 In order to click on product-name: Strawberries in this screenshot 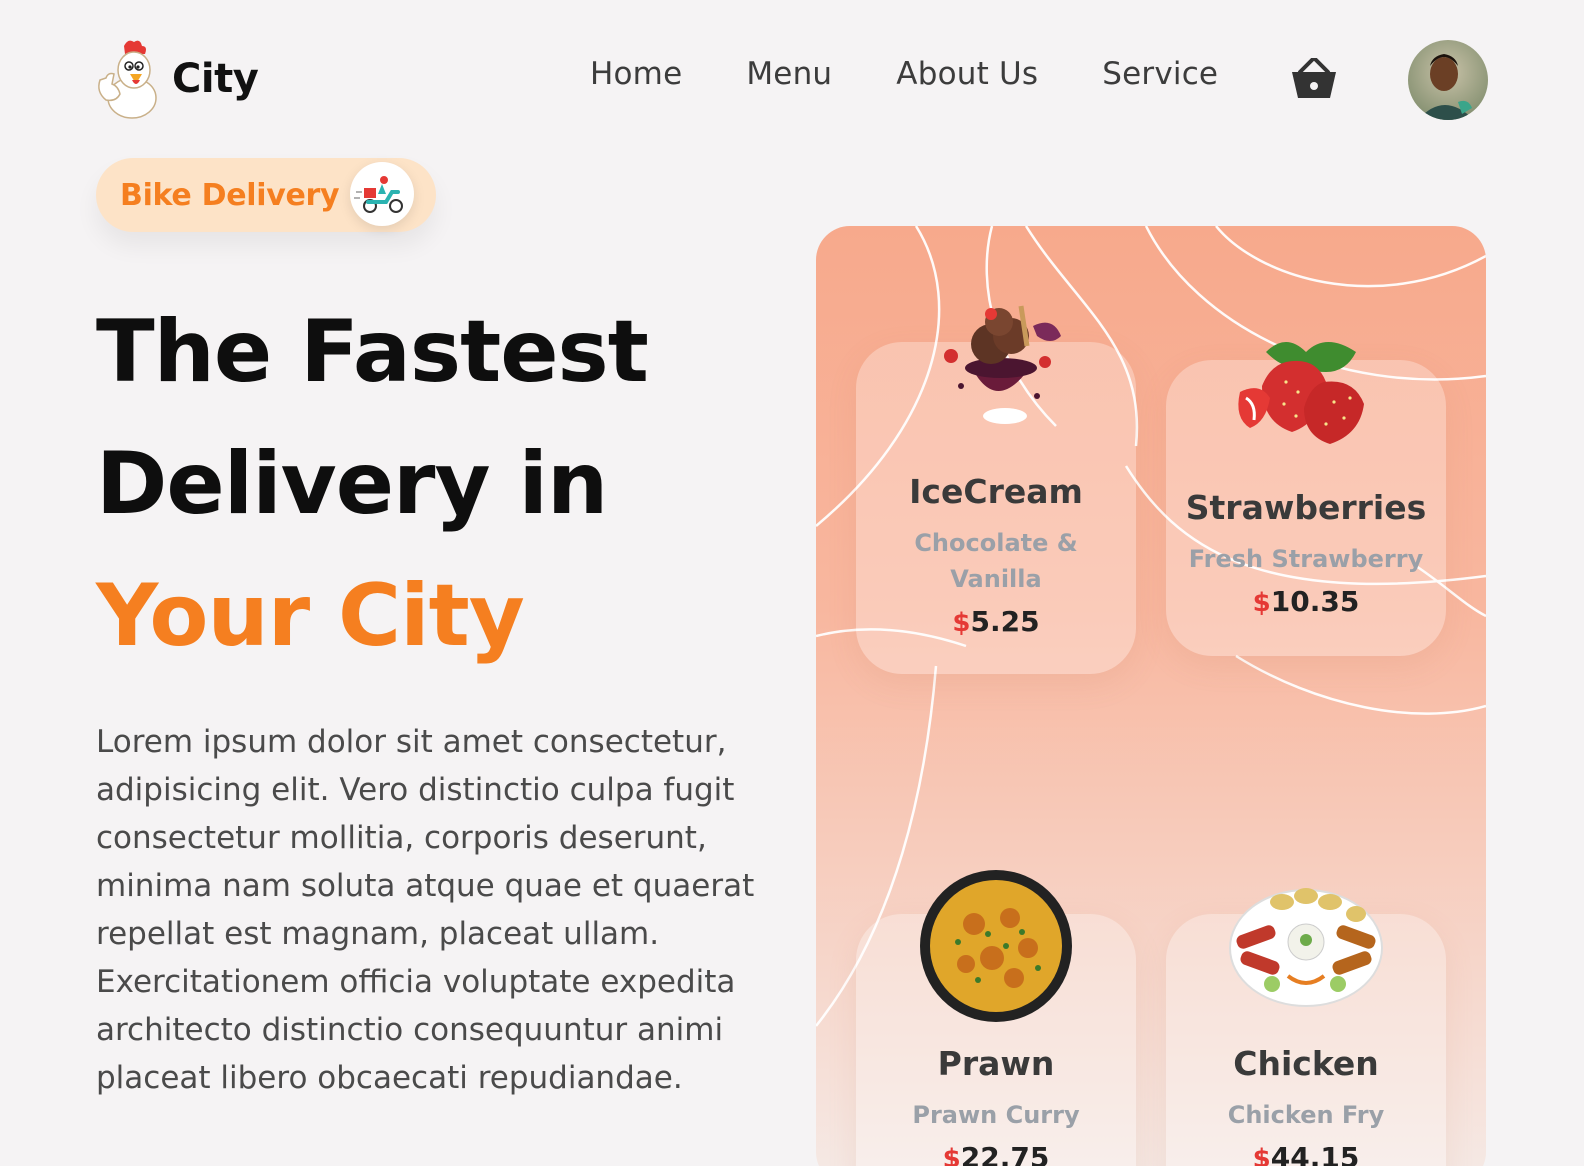, I will do `click(1306, 507)`.